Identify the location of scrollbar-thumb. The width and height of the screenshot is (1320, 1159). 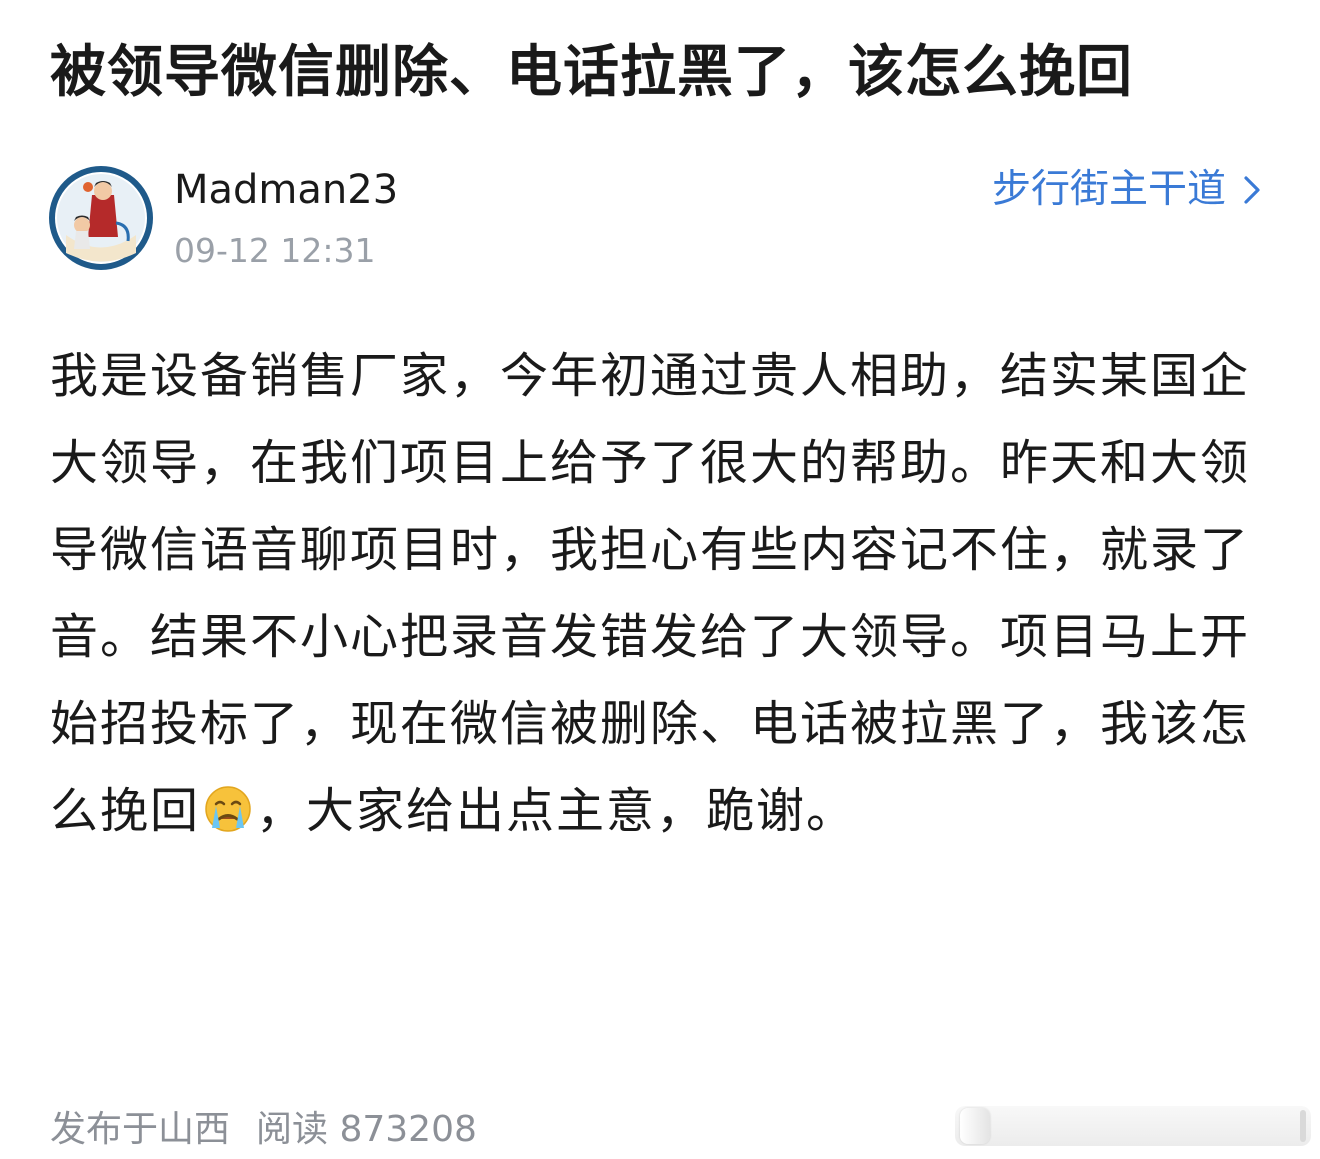
(975, 1126).